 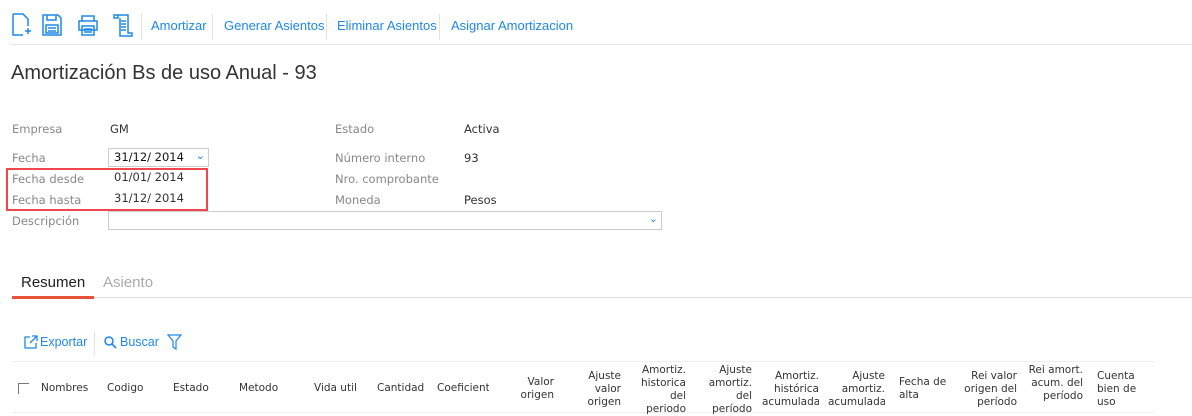 I want to click on toolbar-divider, so click(x=601, y=44).